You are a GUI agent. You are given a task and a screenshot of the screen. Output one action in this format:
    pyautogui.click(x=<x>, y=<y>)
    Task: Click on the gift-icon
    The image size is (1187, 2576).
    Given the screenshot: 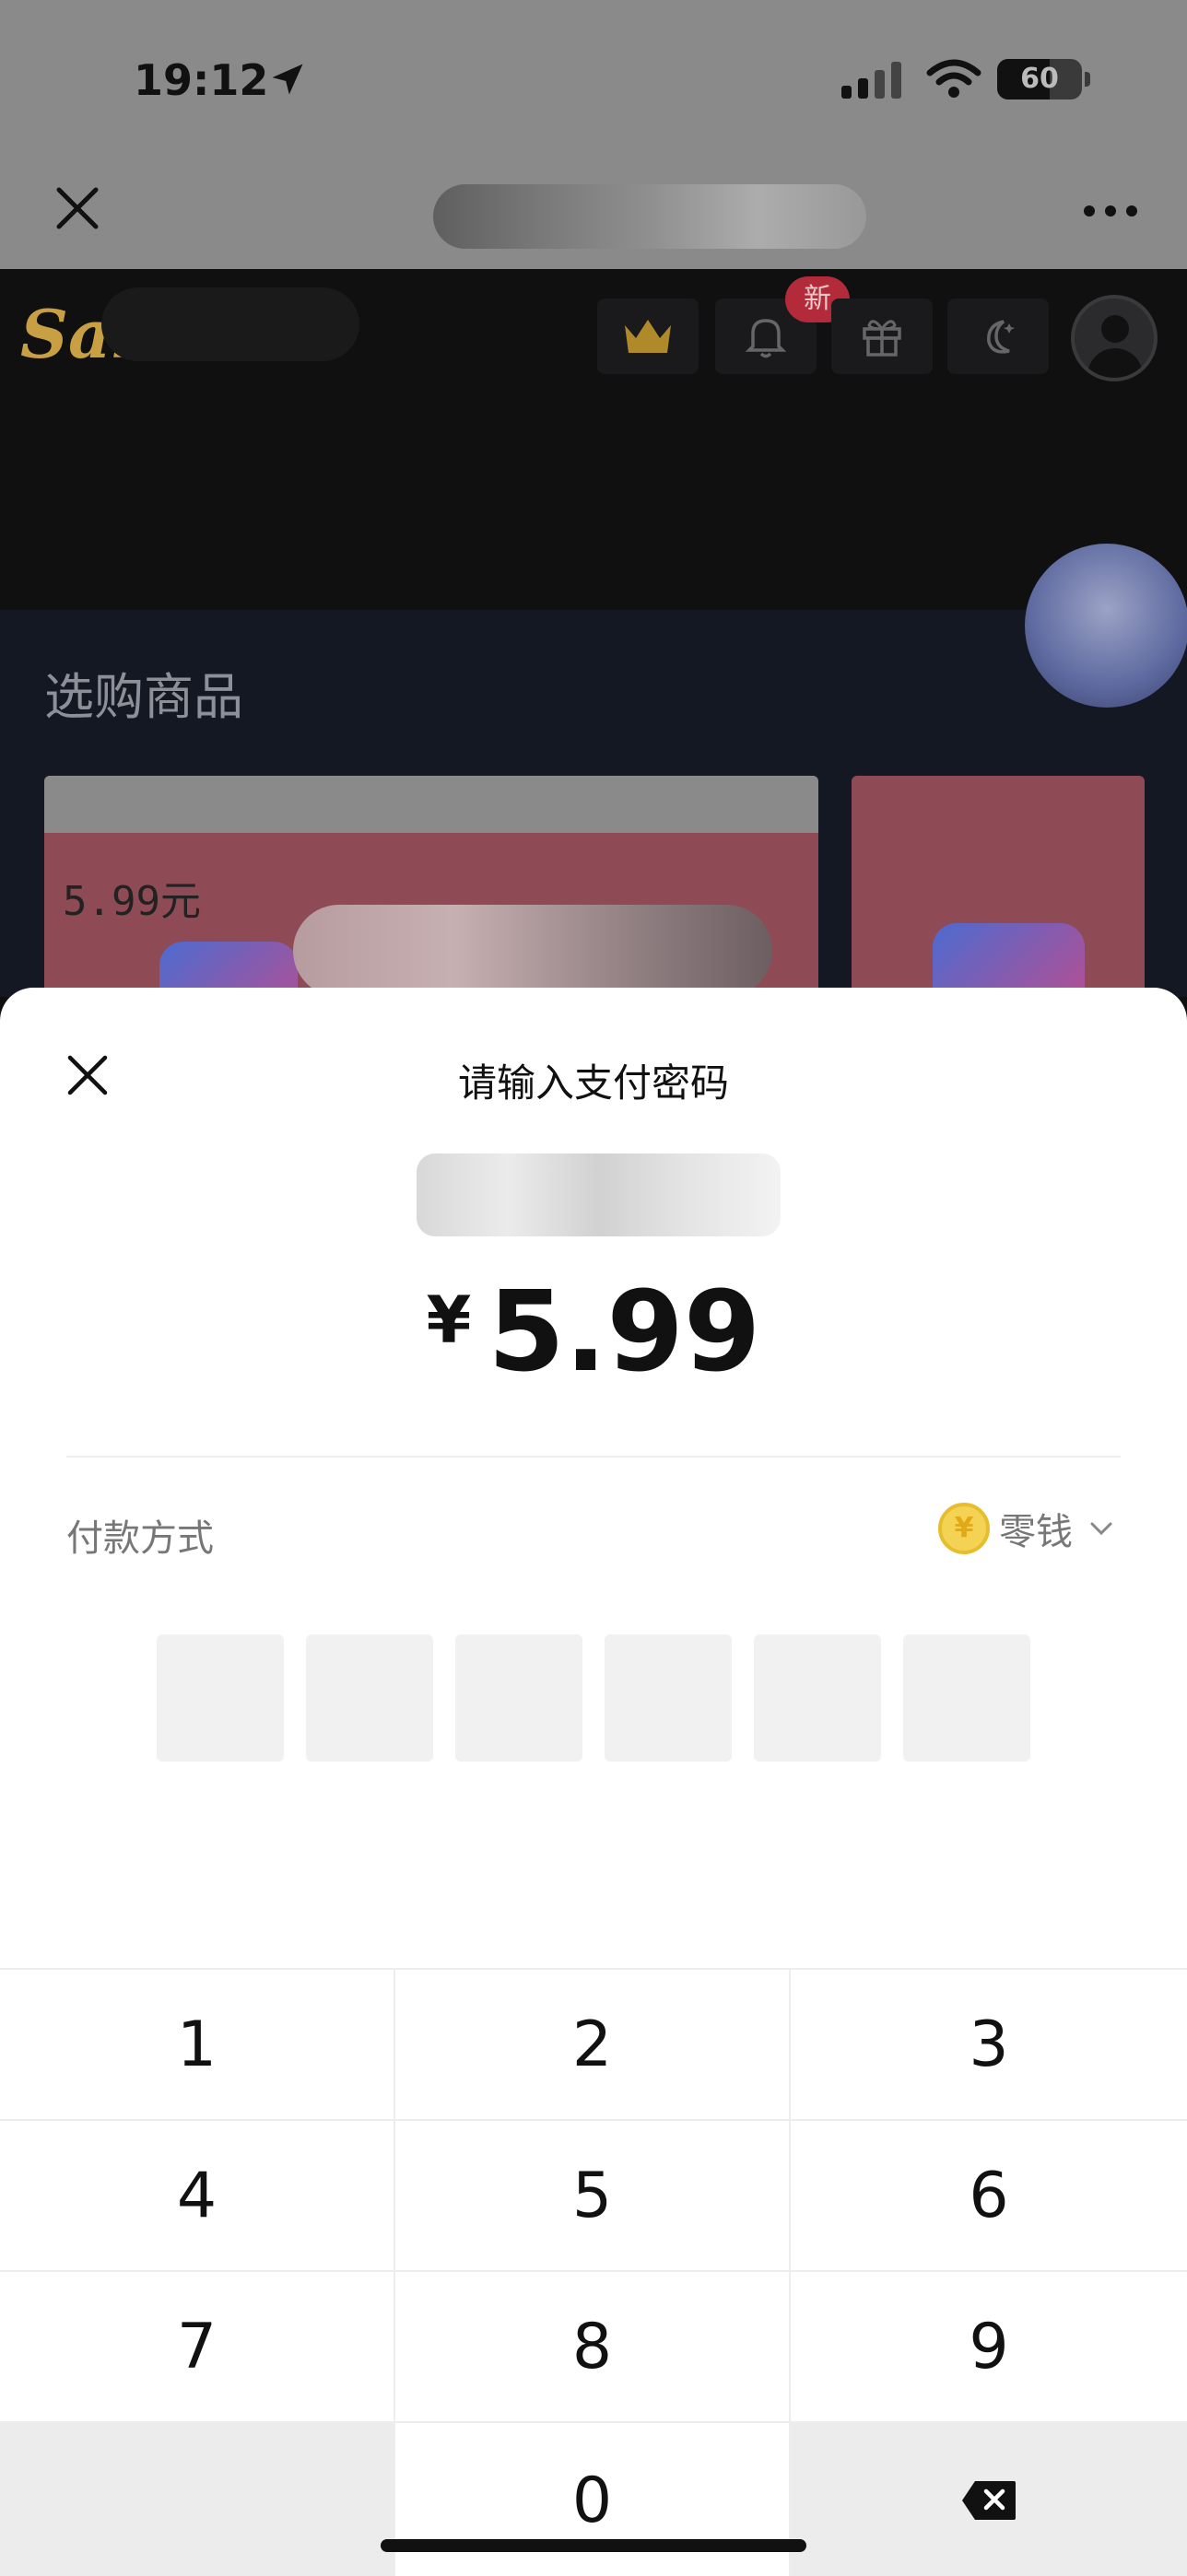 What is the action you would take?
    pyautogui.click(x=882, y=338)
    